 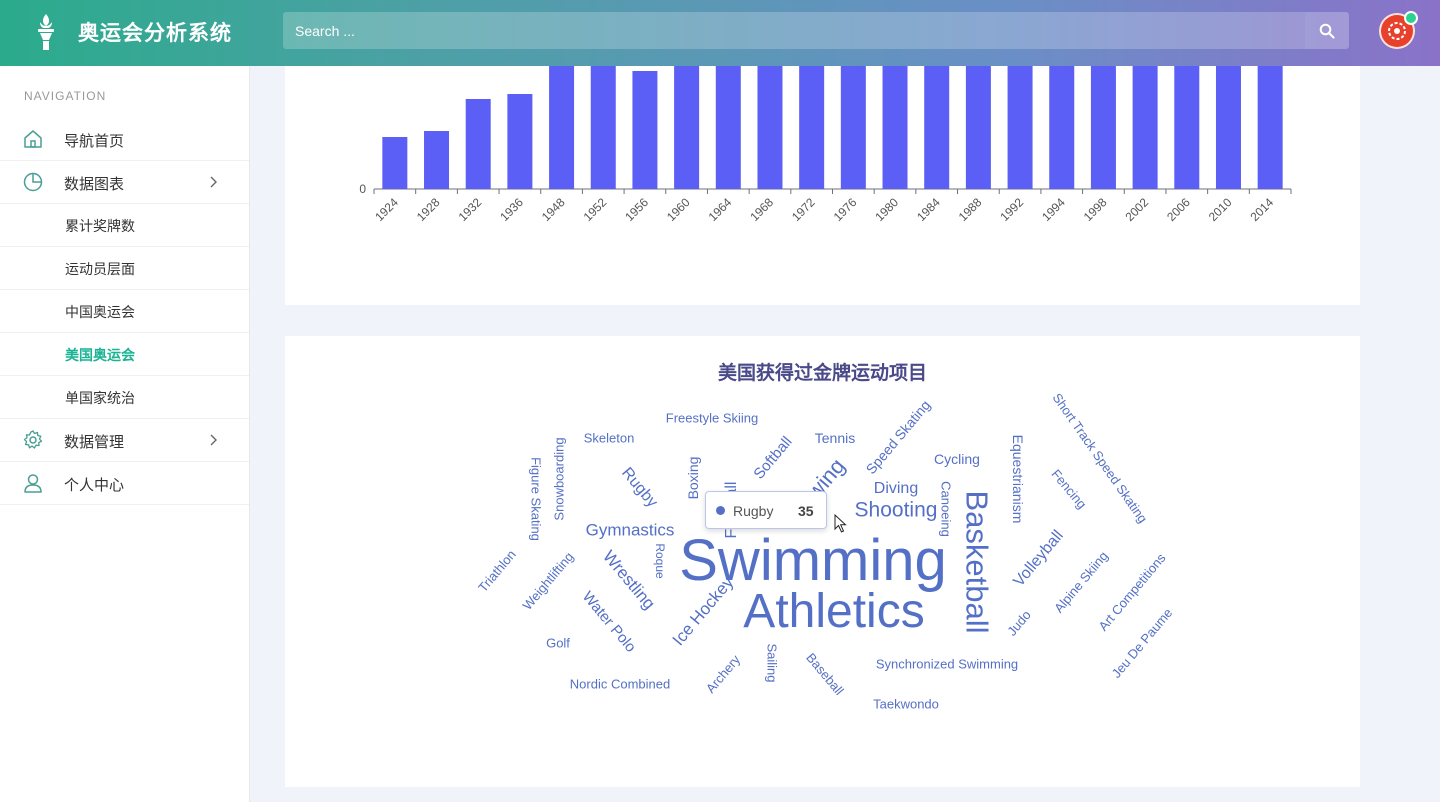 I want to click on sidebar-item-label: 数据图表, so click(x=94, y=184).